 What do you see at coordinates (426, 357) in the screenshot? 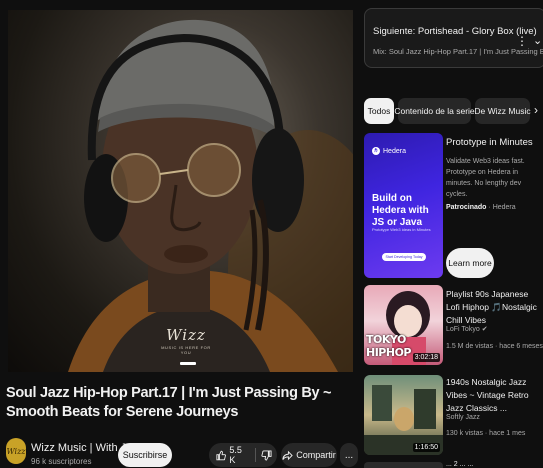
I see `video-duration: 3:02:18` at bounding box center [426, 357].